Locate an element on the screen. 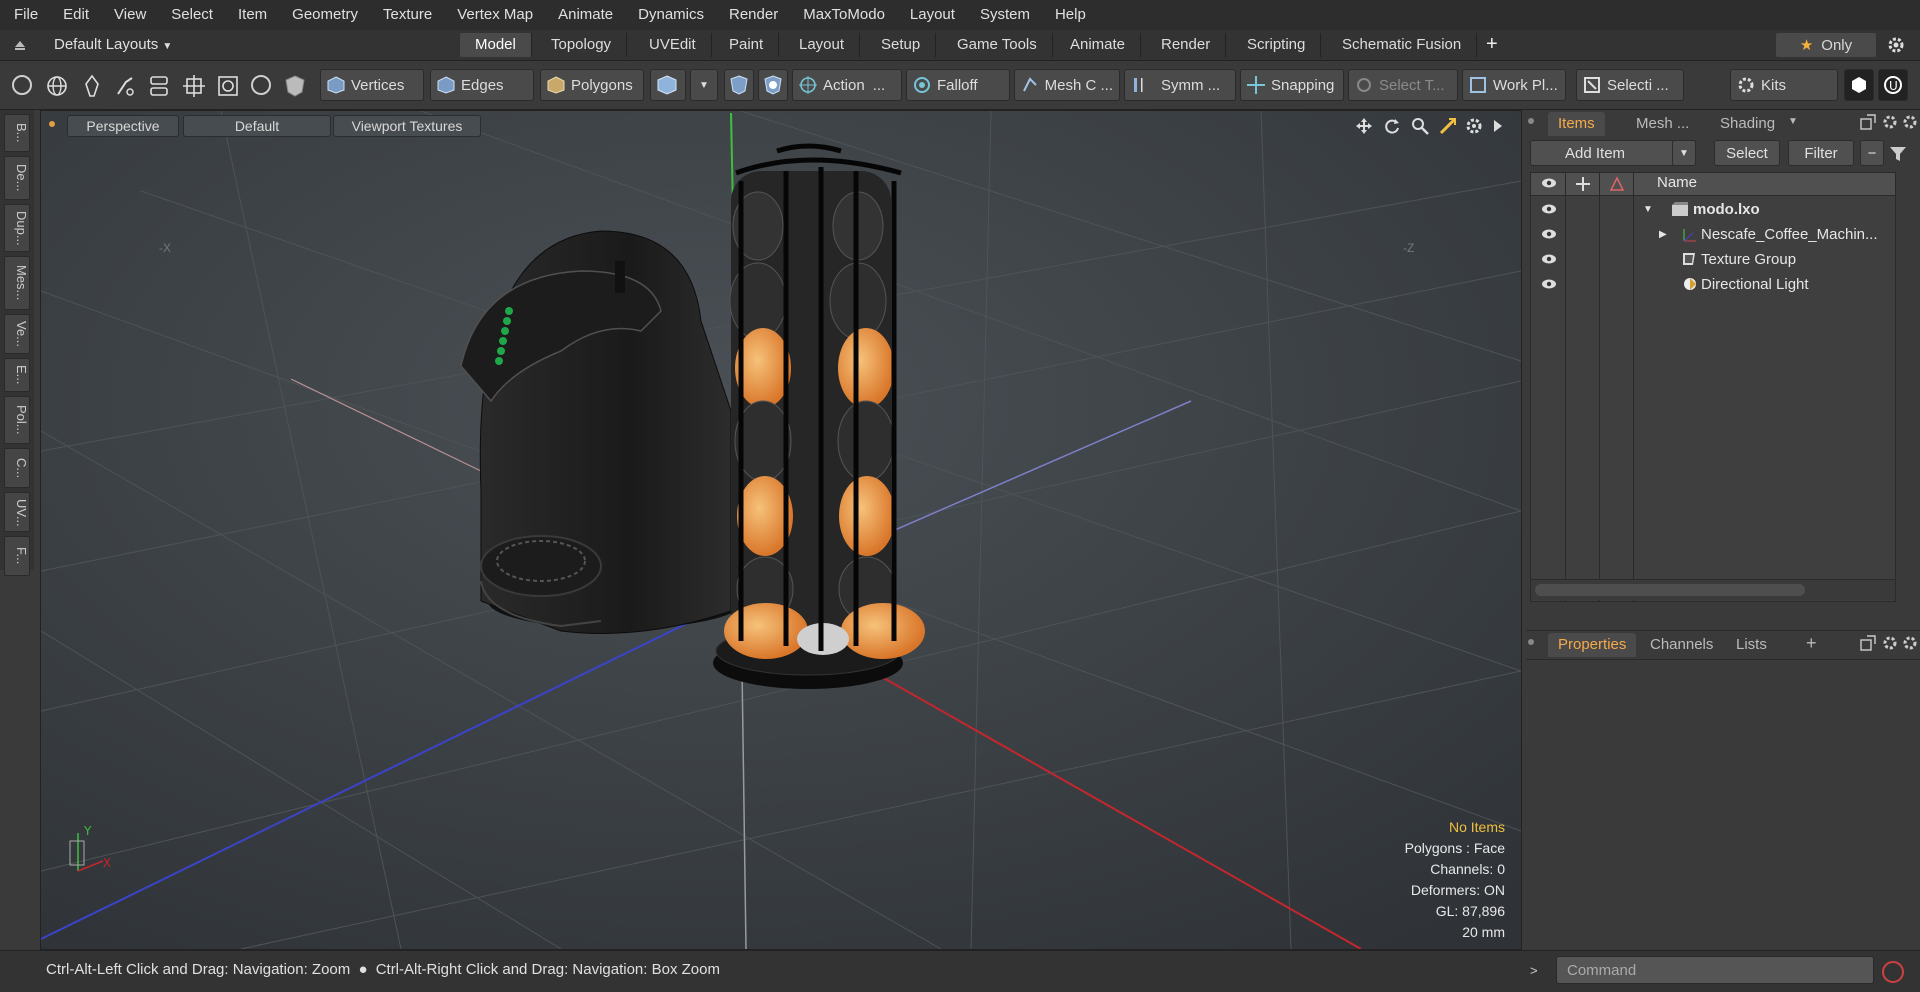 The image size is (1920, 992). menu-render: Render is located at coordinates (752, 15).